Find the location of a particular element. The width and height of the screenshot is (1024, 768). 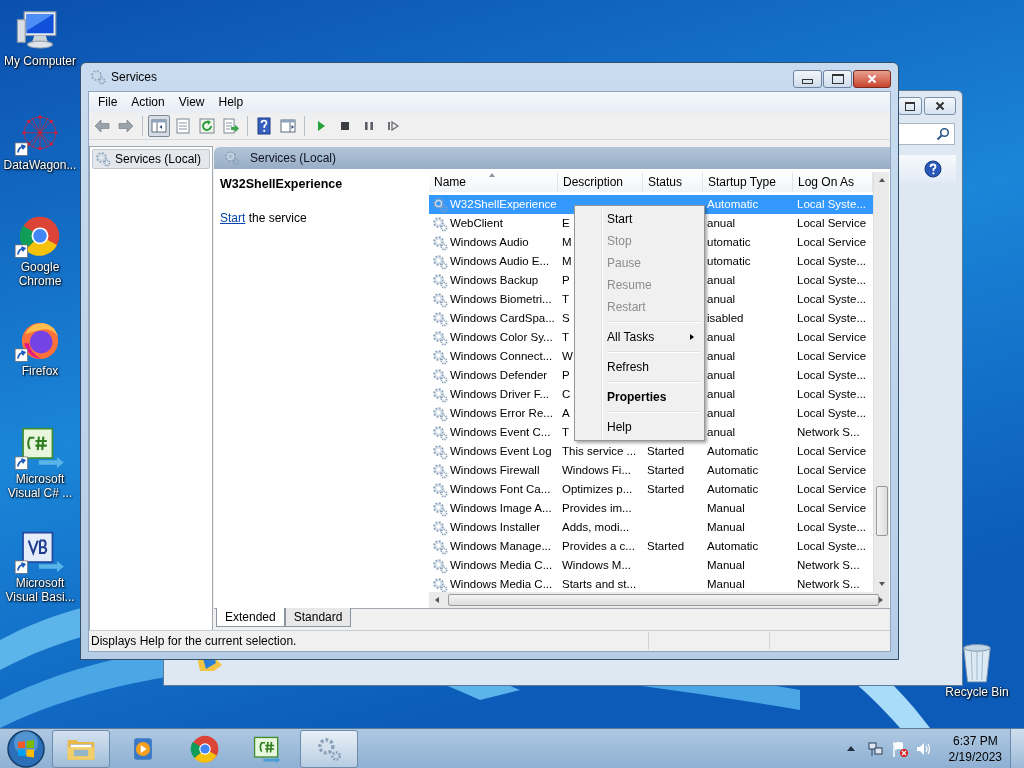

scroll-down-icon is located at coordinates (881, 584).